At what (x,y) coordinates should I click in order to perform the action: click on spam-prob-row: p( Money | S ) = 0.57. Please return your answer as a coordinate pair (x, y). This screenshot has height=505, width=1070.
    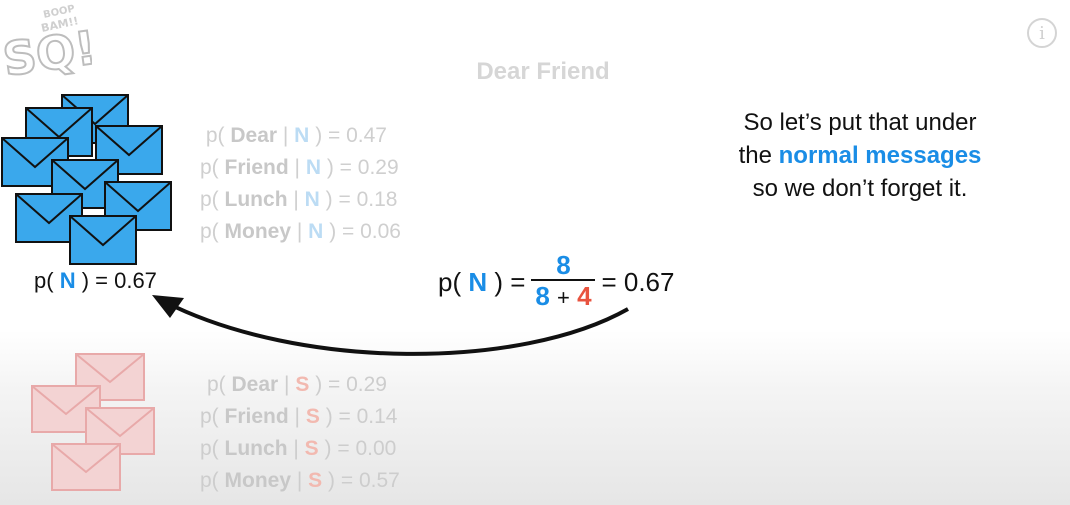
    Looking at the image, I should click on (300, 480).